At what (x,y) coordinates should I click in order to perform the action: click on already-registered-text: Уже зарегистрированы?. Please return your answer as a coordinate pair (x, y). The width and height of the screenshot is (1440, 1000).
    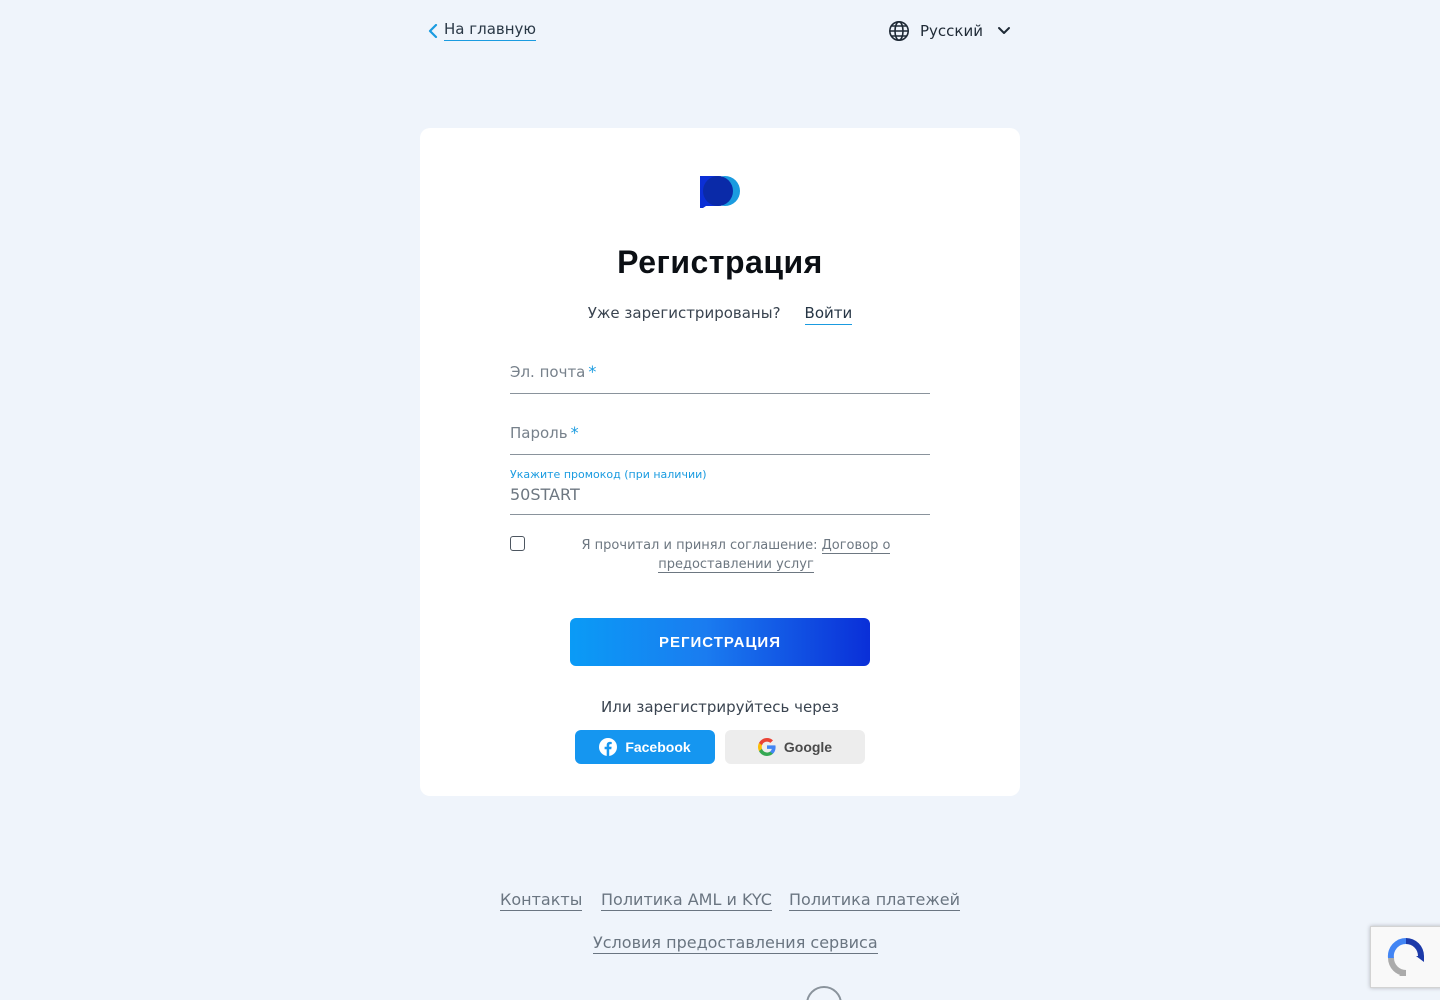
    Looking at the image, I should click on (684, 313).